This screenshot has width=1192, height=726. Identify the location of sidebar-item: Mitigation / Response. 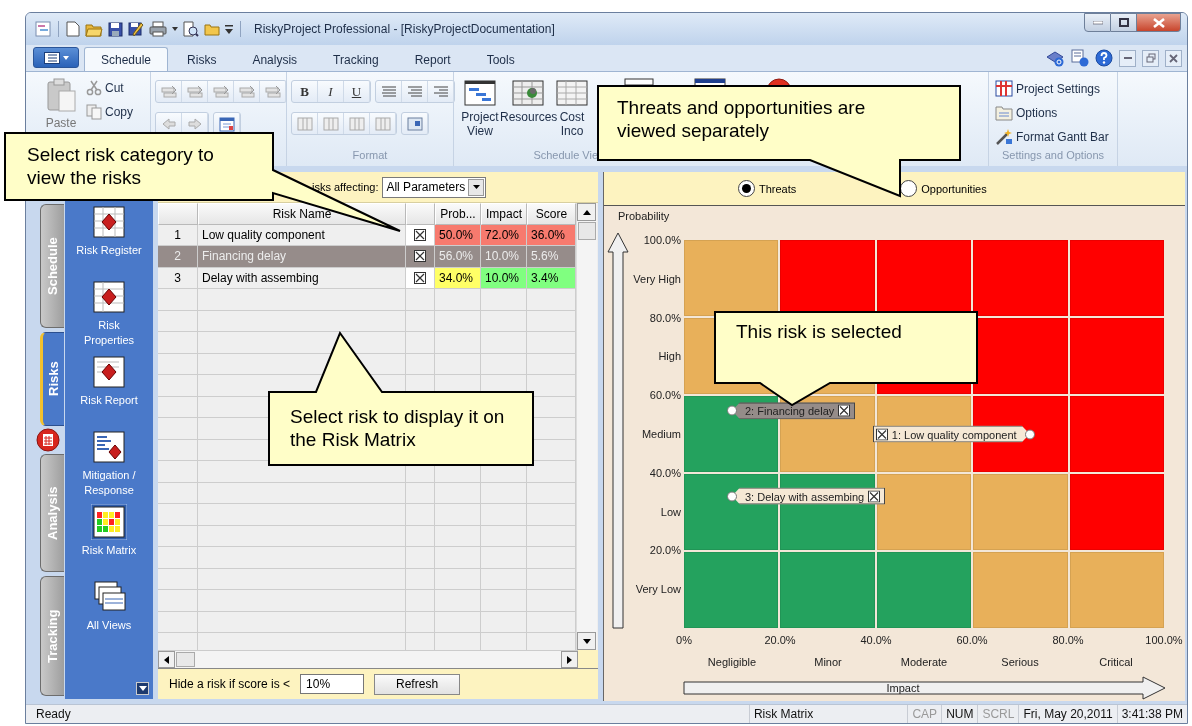
(109, 466).